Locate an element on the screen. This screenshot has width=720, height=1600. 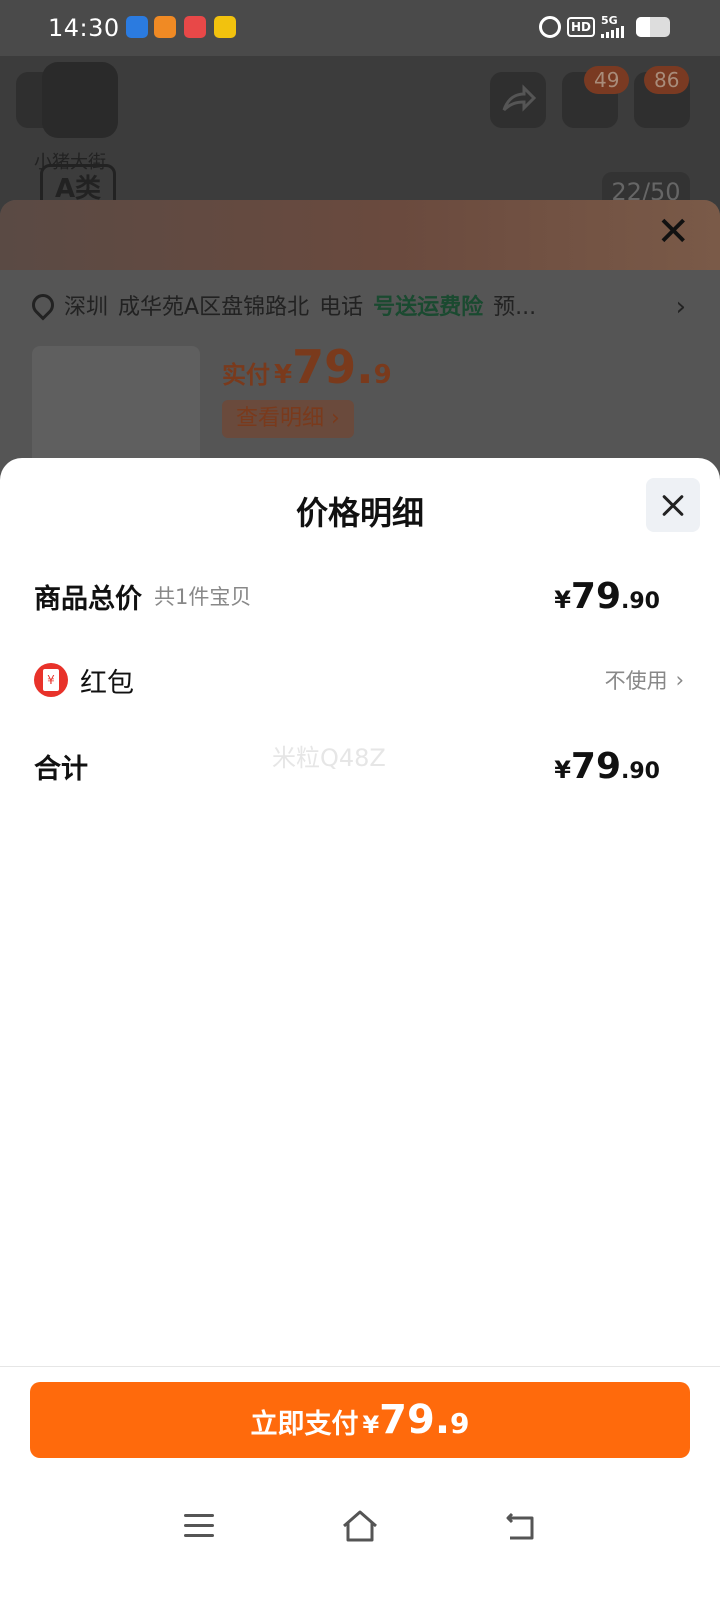
divider is located at coordinates (360, 1366).